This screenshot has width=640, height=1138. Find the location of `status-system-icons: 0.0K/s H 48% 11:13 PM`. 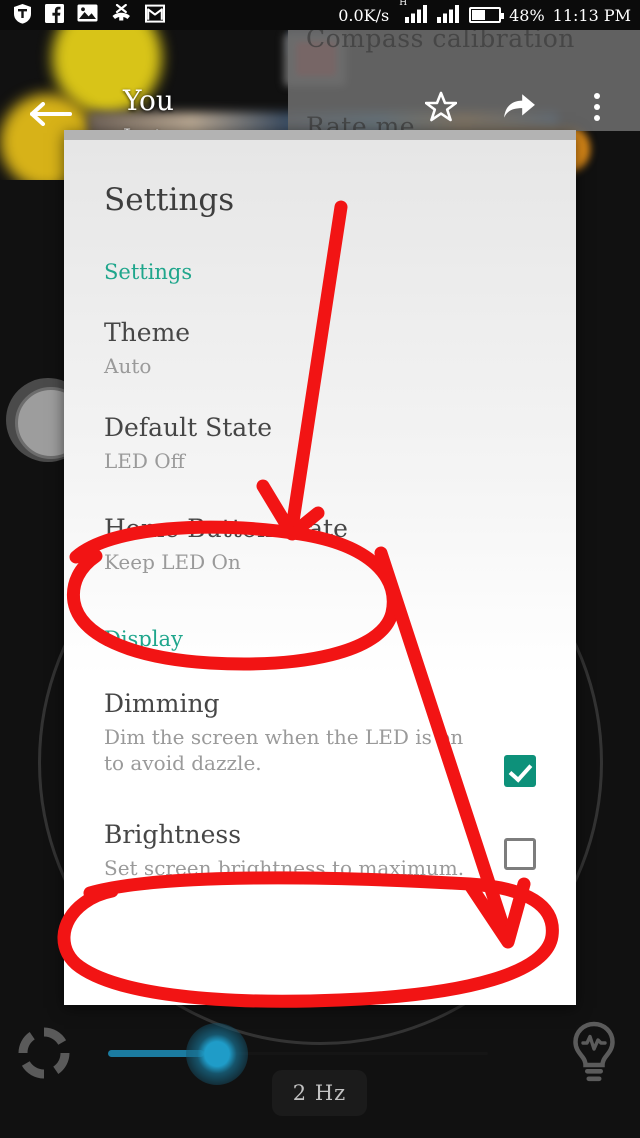

status-system-icons: 0.0K/s H 48% 11:13 PM is located at coordinates (489, 13).